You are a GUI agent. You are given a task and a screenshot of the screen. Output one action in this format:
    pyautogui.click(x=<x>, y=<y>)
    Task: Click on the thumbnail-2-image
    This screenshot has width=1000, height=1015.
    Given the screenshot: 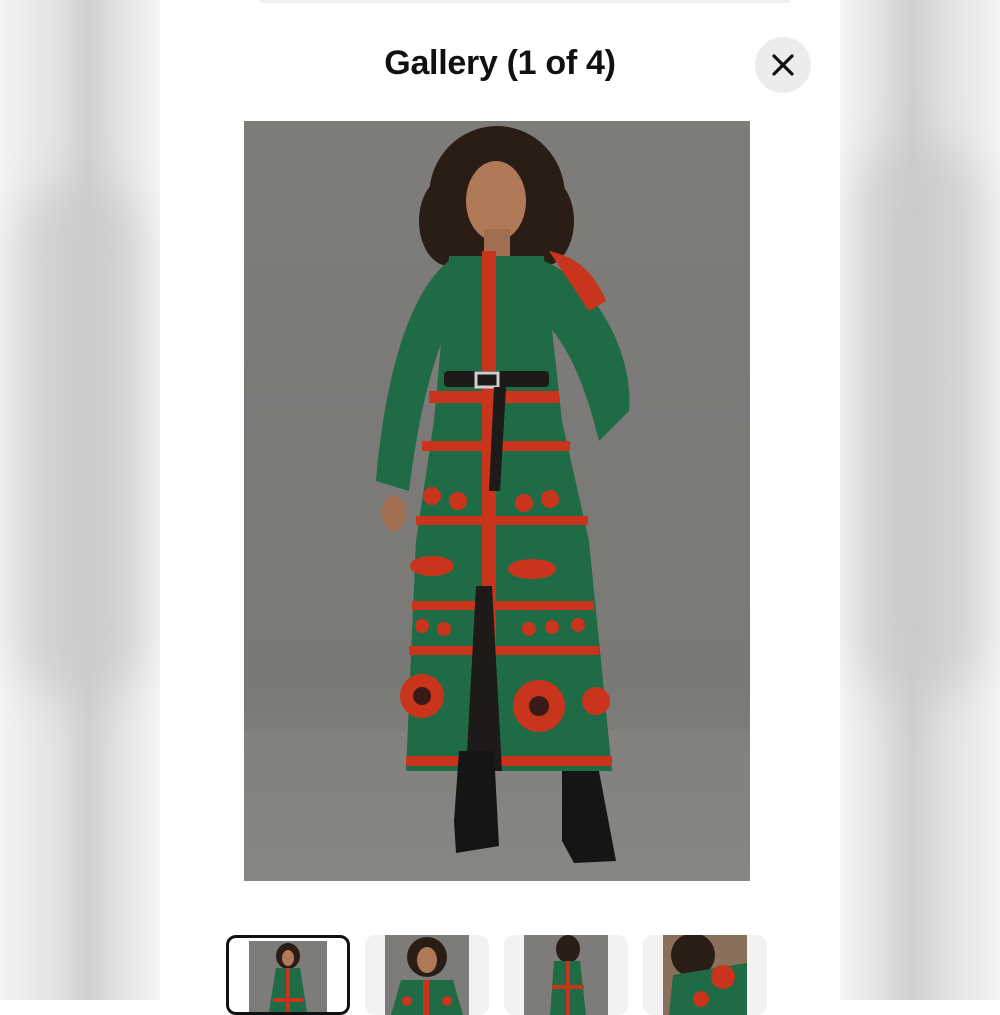 What is the action you would take?
    pyautogui.click(x=427, y=975)
    